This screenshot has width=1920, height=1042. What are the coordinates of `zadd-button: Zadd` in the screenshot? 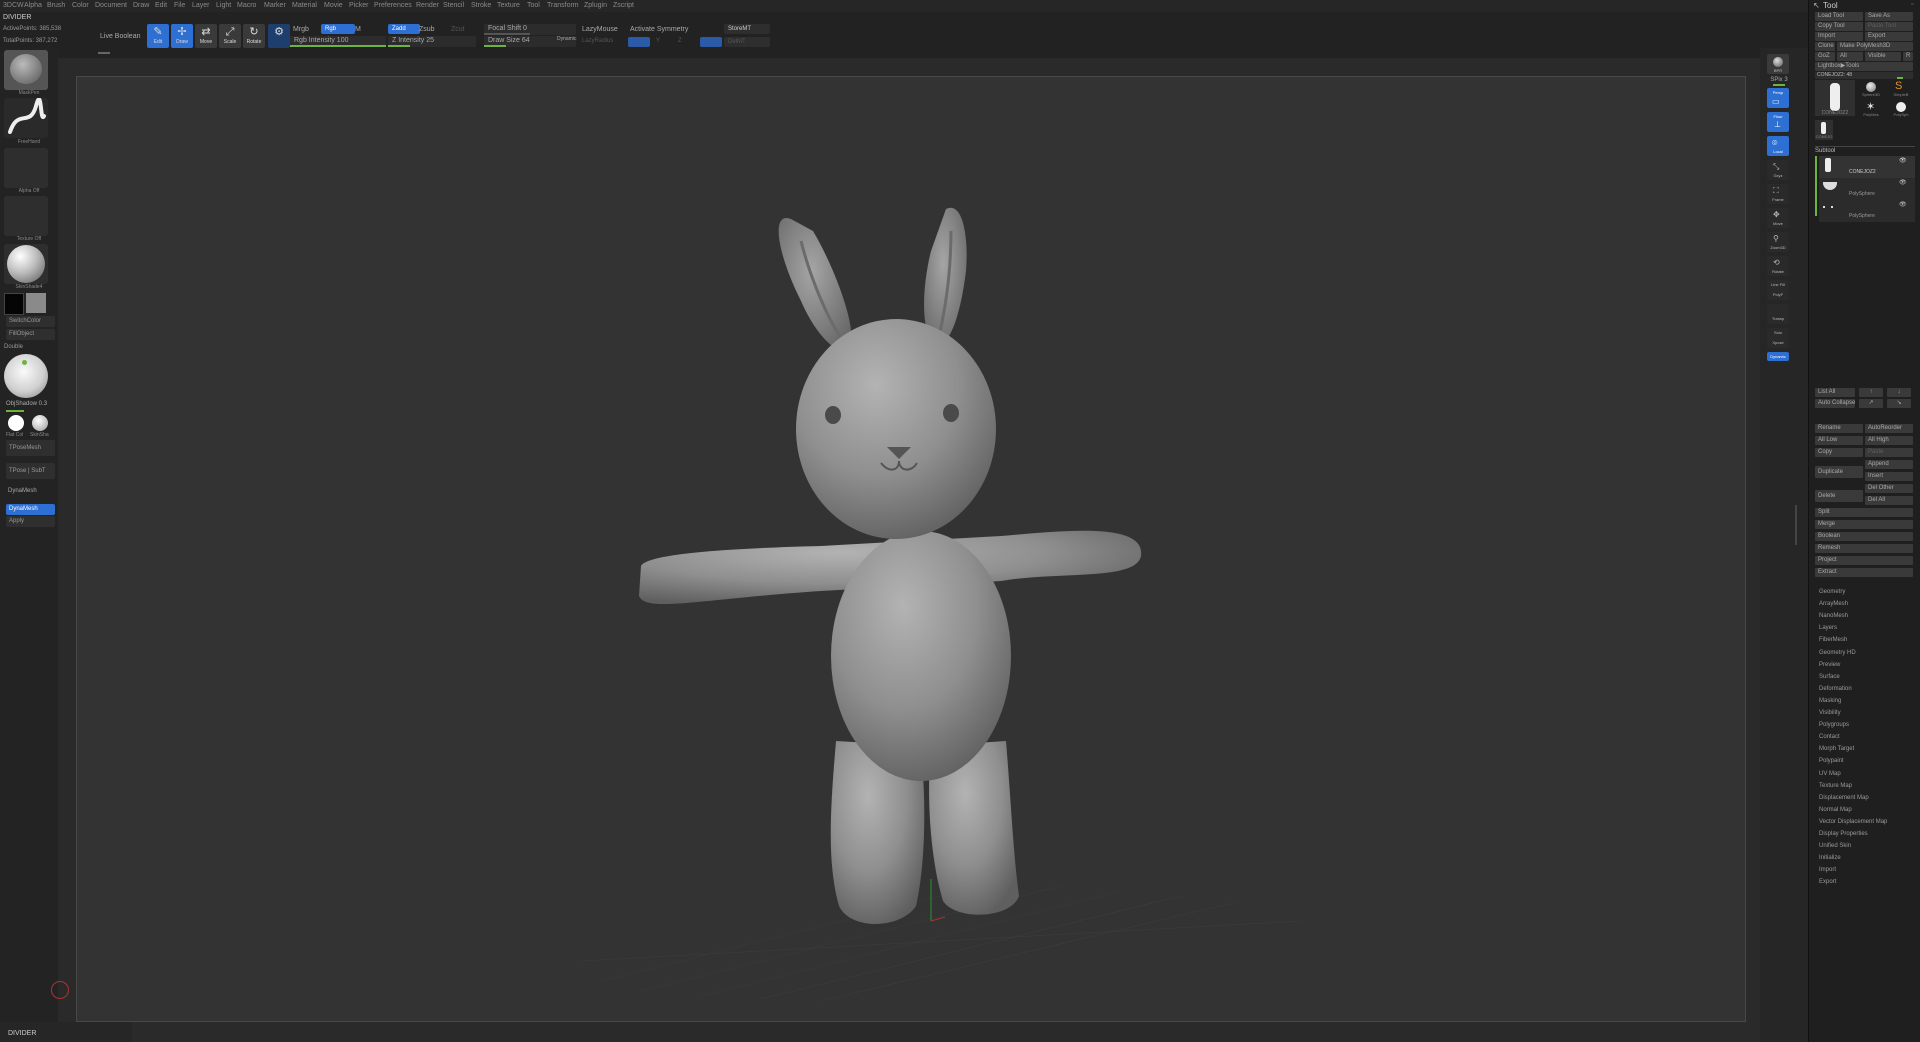 It's located at (404, 29).